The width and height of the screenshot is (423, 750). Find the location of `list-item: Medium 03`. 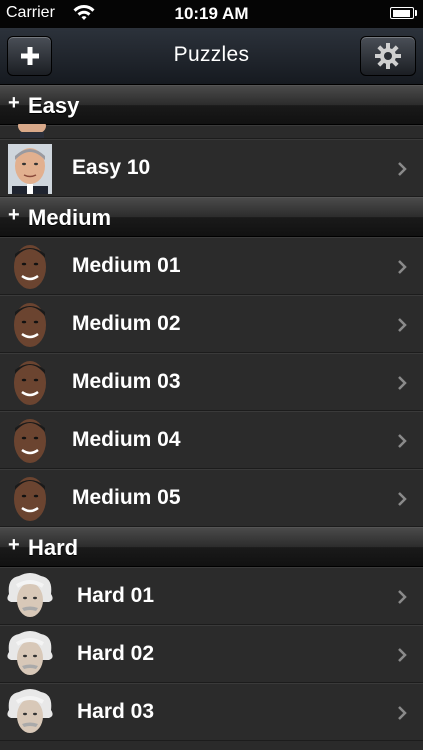

list-item: Medium 03 is located at coordinates (211, 382).